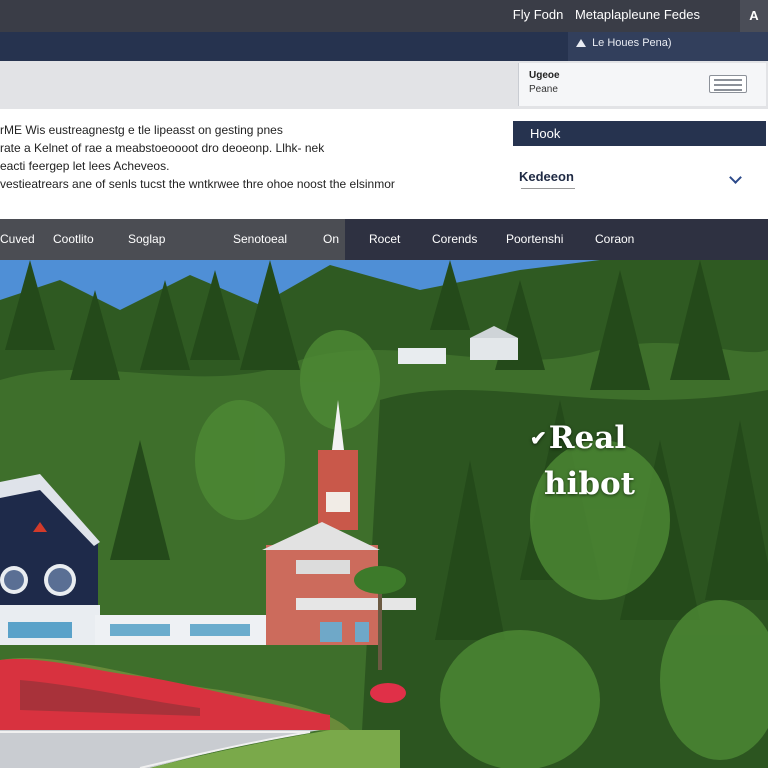 This screenshot has width=768, height=768. I want to click on nav-item-6: Rocet, so click(384, 239).